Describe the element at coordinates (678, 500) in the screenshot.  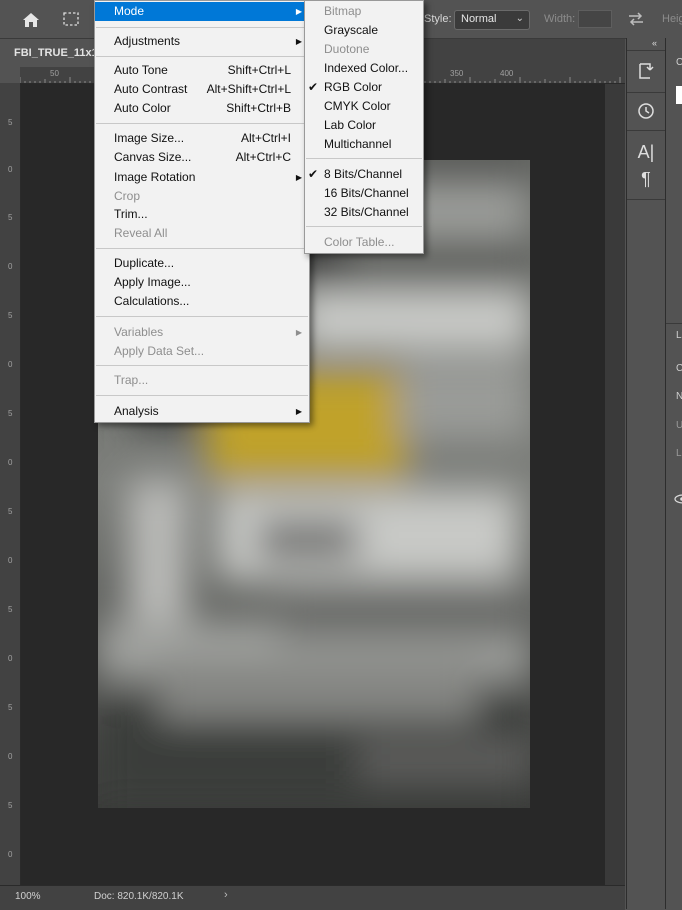
I see `visibility-eye-icon` at that location.